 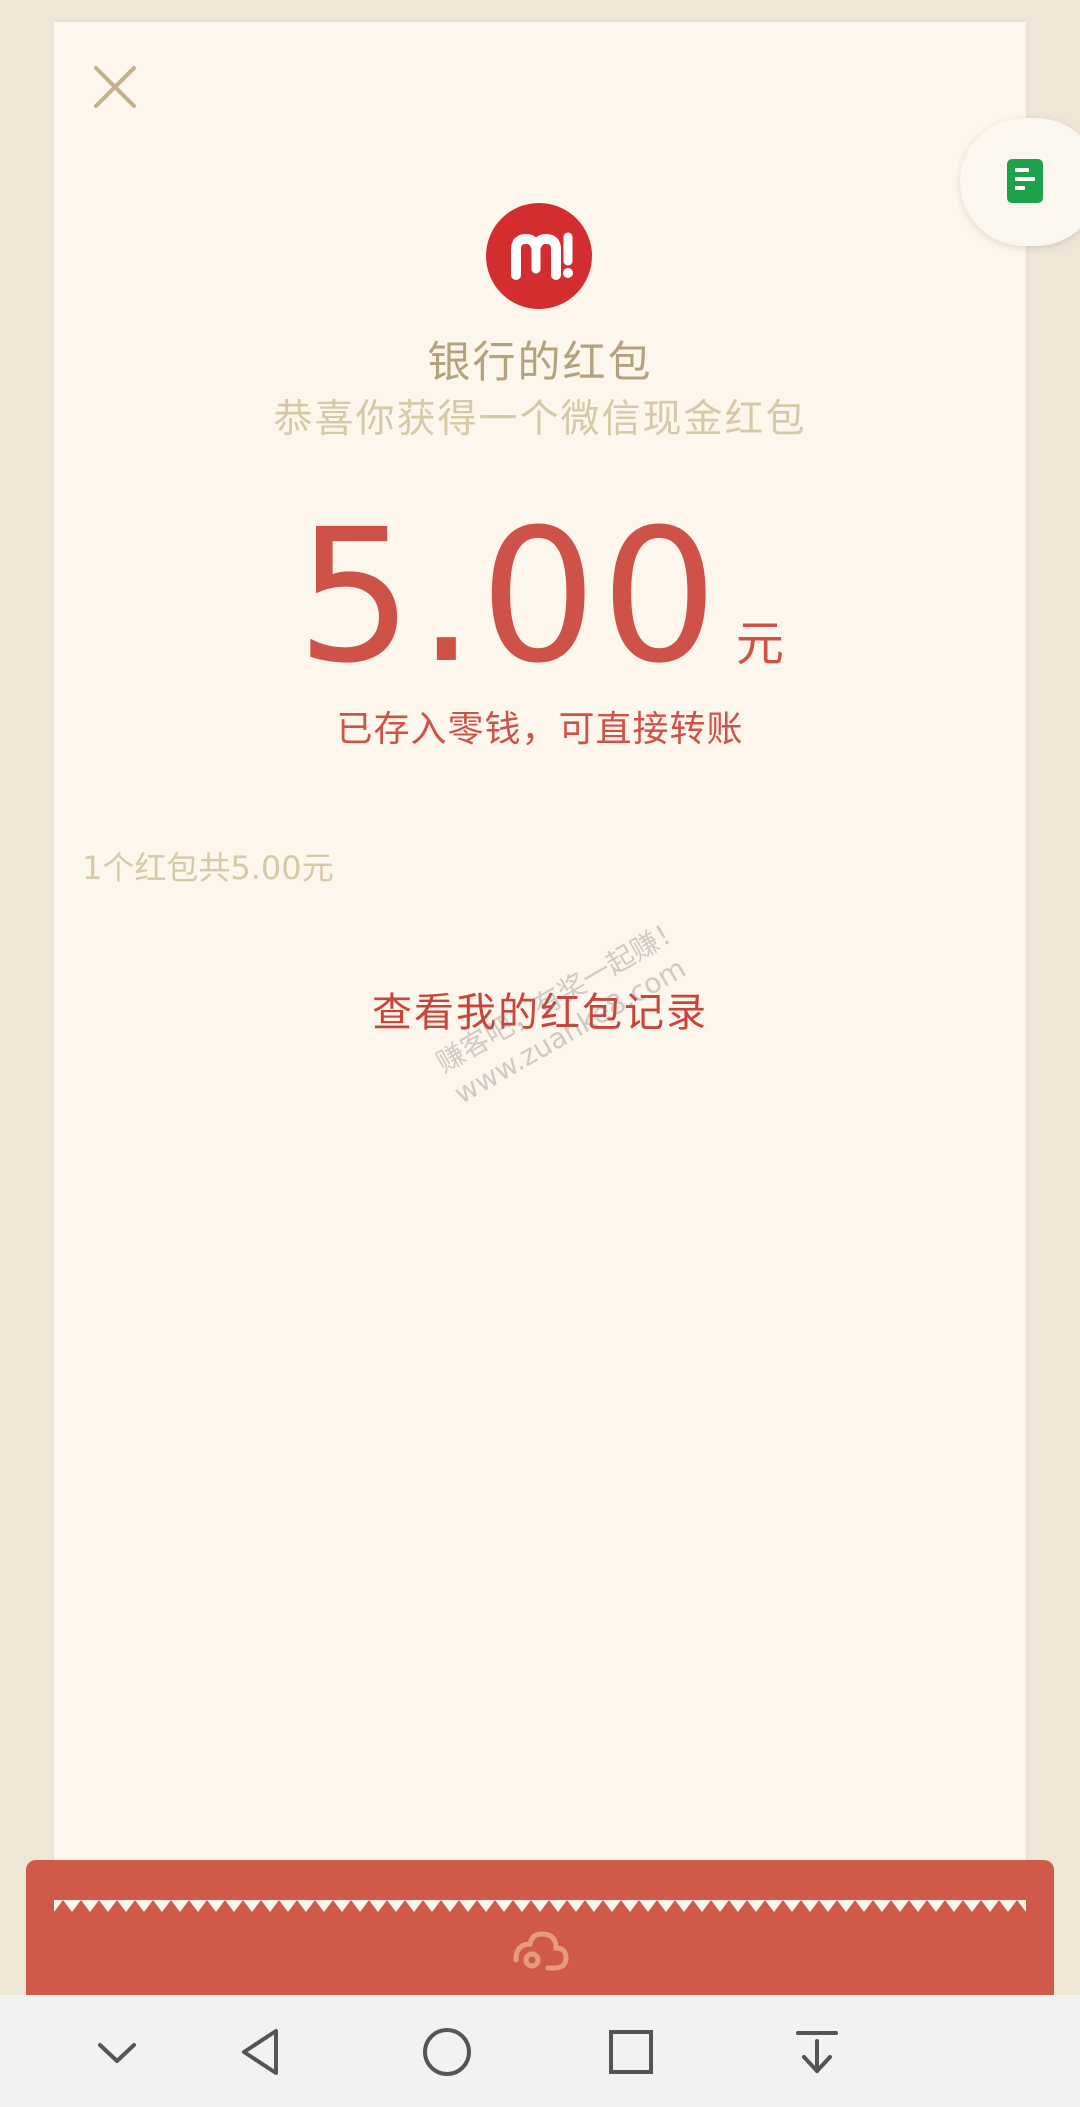 I want to click on greeting-text: 恭喜你获得一个微信现金红包, so click(x=540, y=419).